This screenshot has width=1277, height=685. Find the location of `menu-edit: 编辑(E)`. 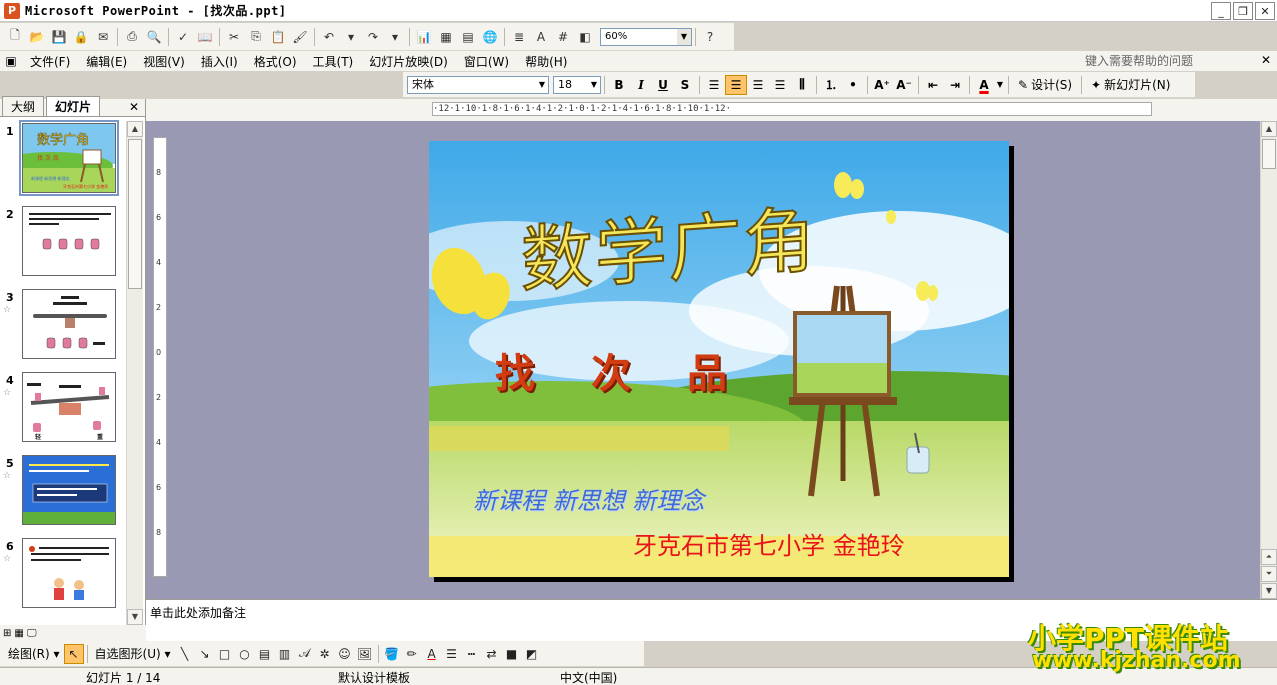

menu-edit: 编辑(E) is located at coordinates (106, 61).